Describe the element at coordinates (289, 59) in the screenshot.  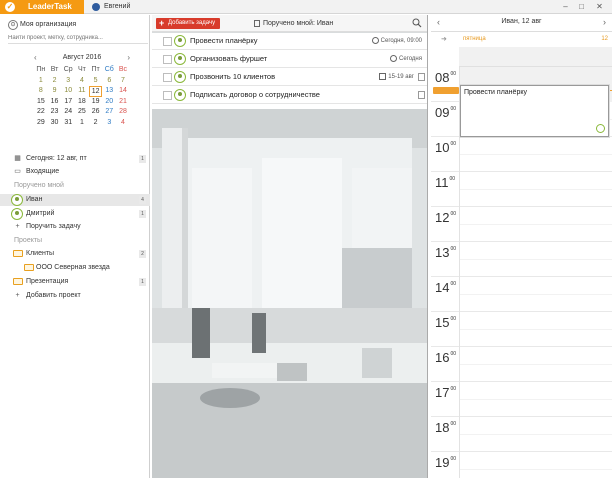
I see `task-row: Организовать фуршет Сегодня` at that location.